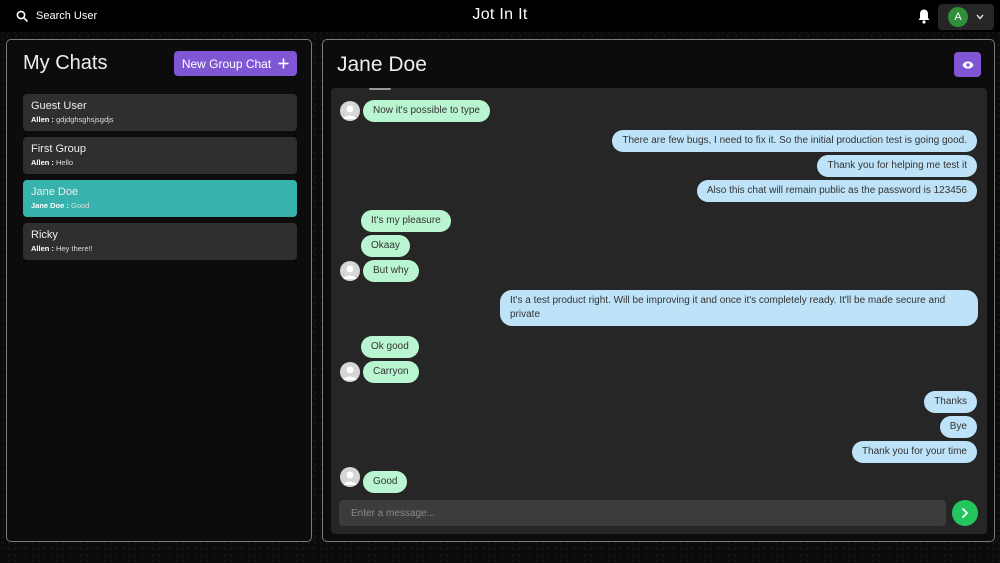  Describe the element at coordinates (642, 513) in the screenshot. I see `message-input` at that location.